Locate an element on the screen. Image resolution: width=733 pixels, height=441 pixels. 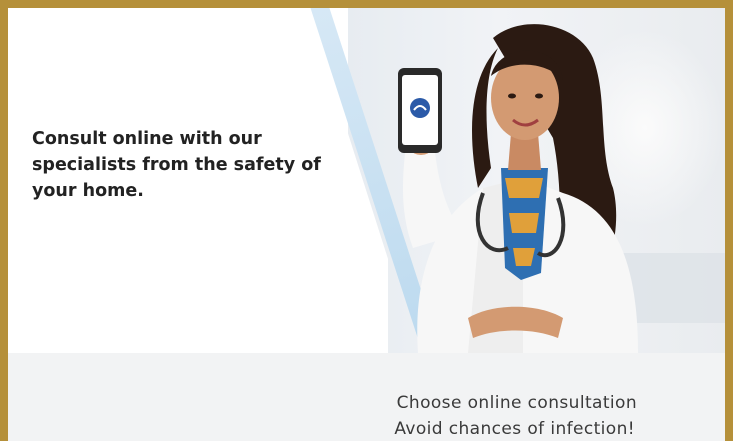
footer-line-consultation: Choose online consultation is located at coordinates (516, 403).